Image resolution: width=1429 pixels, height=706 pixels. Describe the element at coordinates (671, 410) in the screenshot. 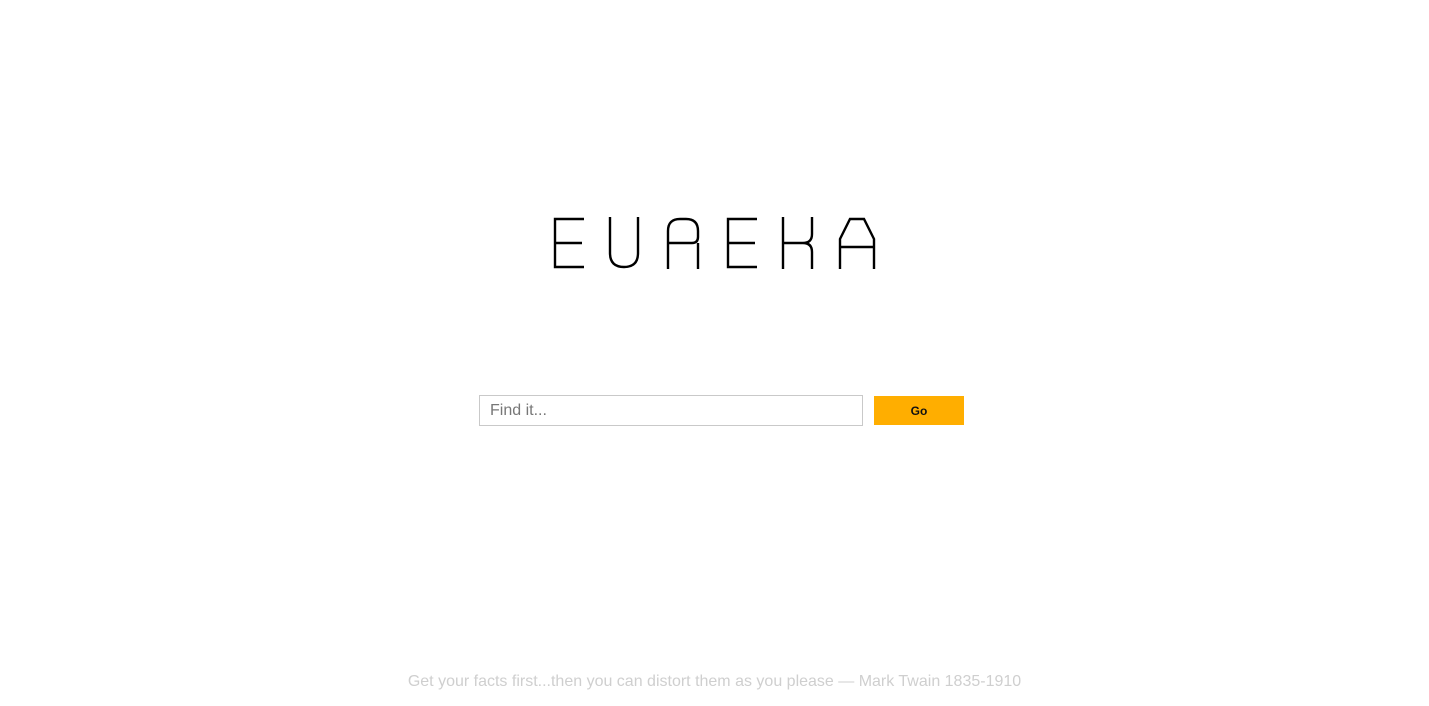

I see `search-input` at that location.